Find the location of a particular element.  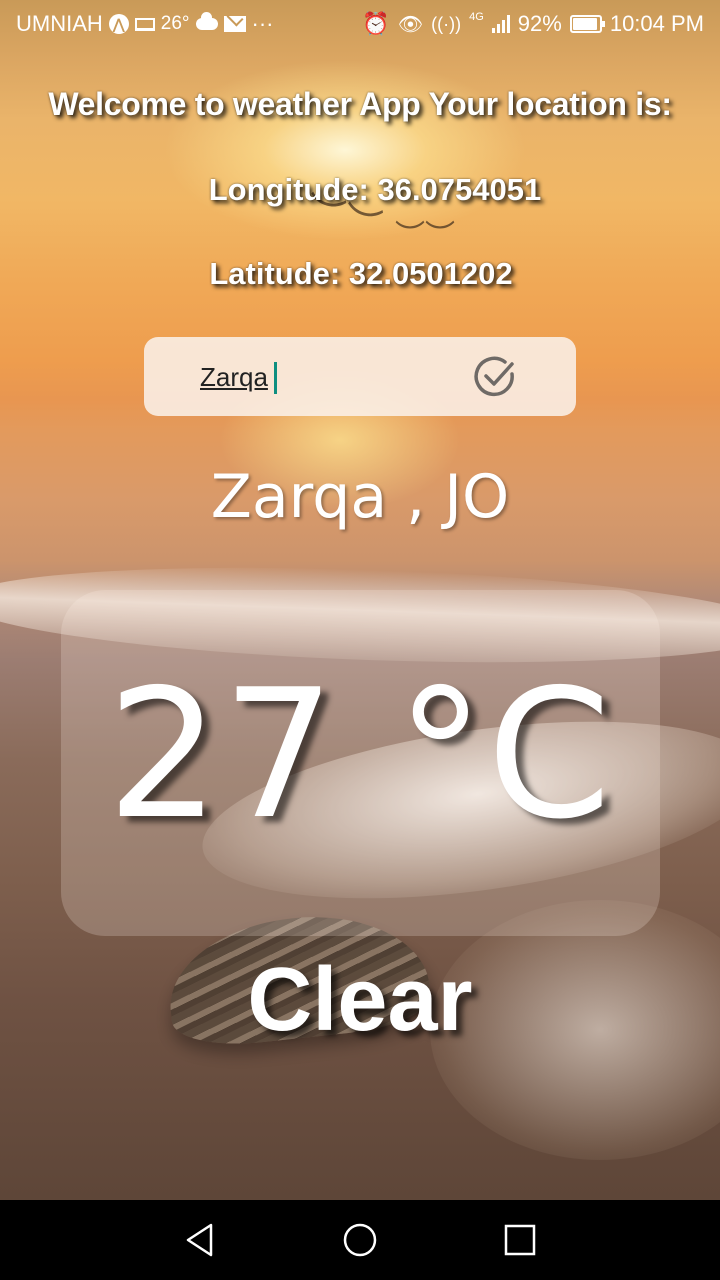

more-notifications: ··· is located at coordinates (262, 23).